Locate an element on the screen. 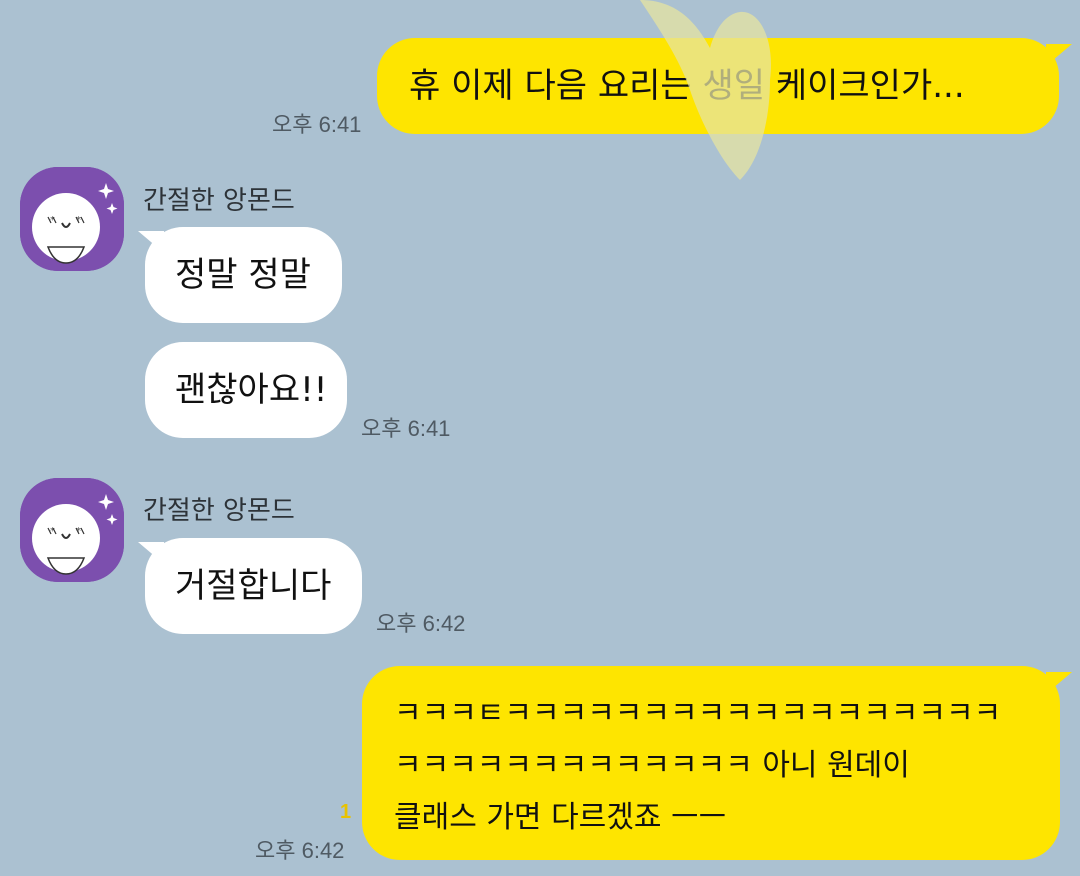  other-message-bubble: 거절합니다 is located at coordinates (253, 586).